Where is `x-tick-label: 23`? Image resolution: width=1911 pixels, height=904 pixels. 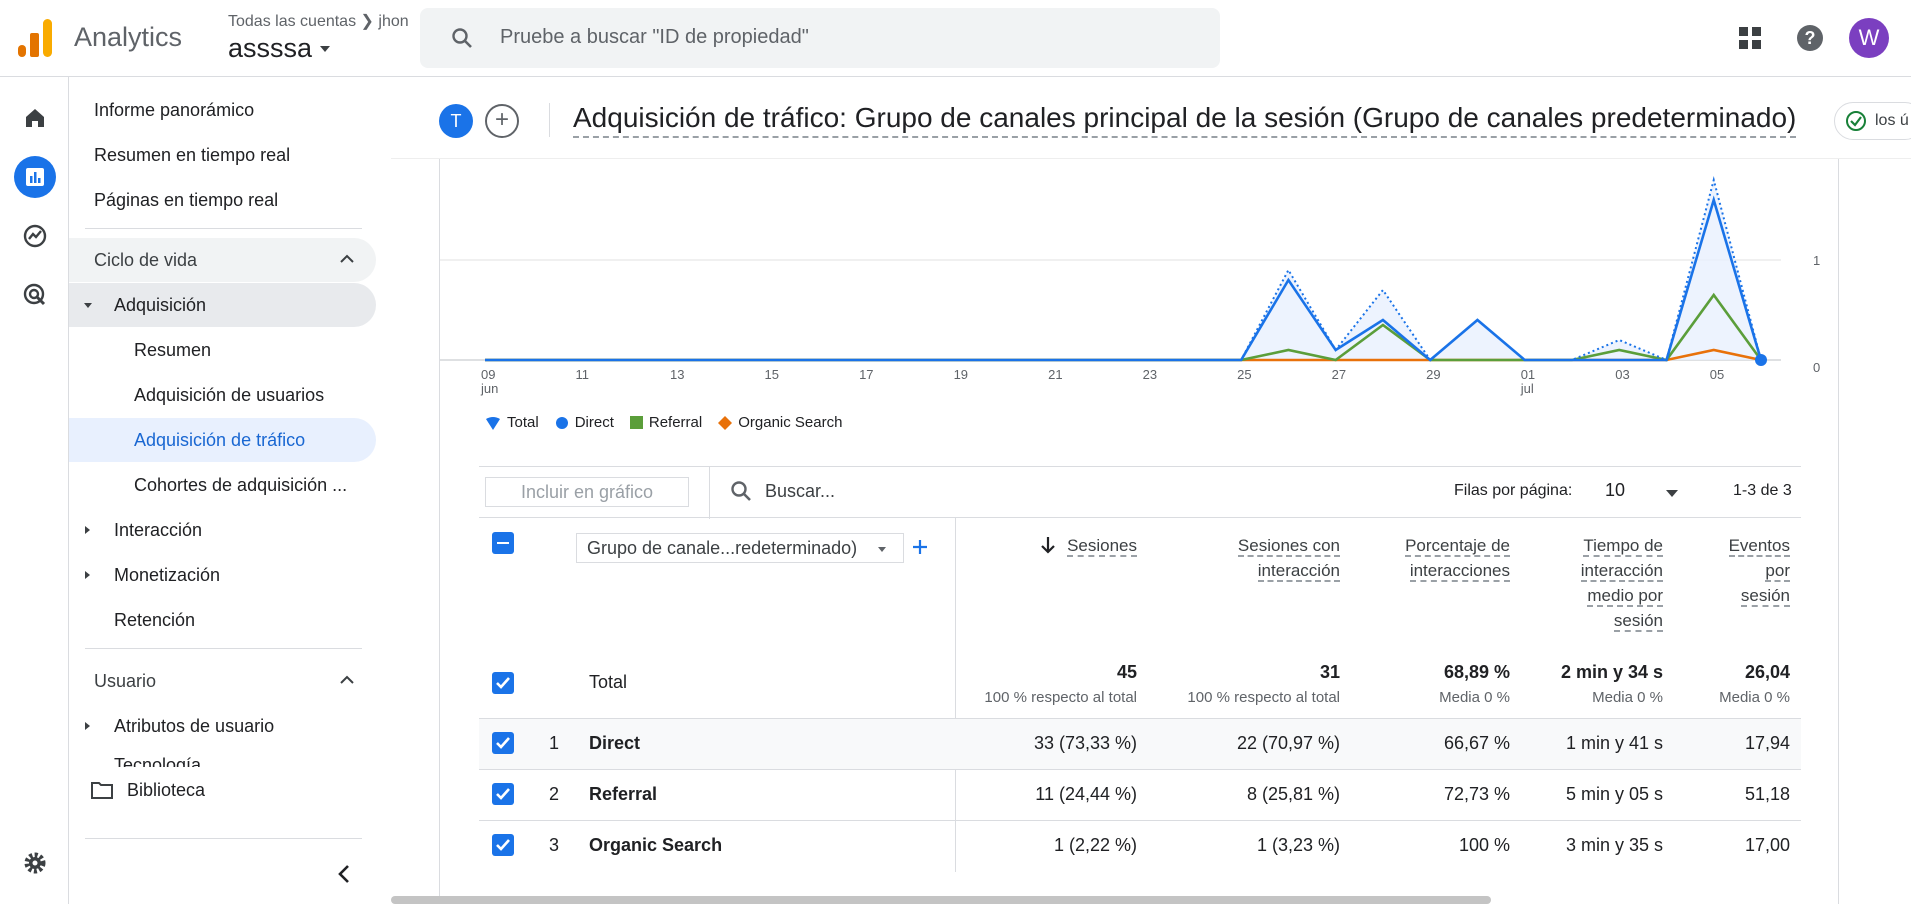
x-tick-label: 23 is located at coordinates (1150, 374).